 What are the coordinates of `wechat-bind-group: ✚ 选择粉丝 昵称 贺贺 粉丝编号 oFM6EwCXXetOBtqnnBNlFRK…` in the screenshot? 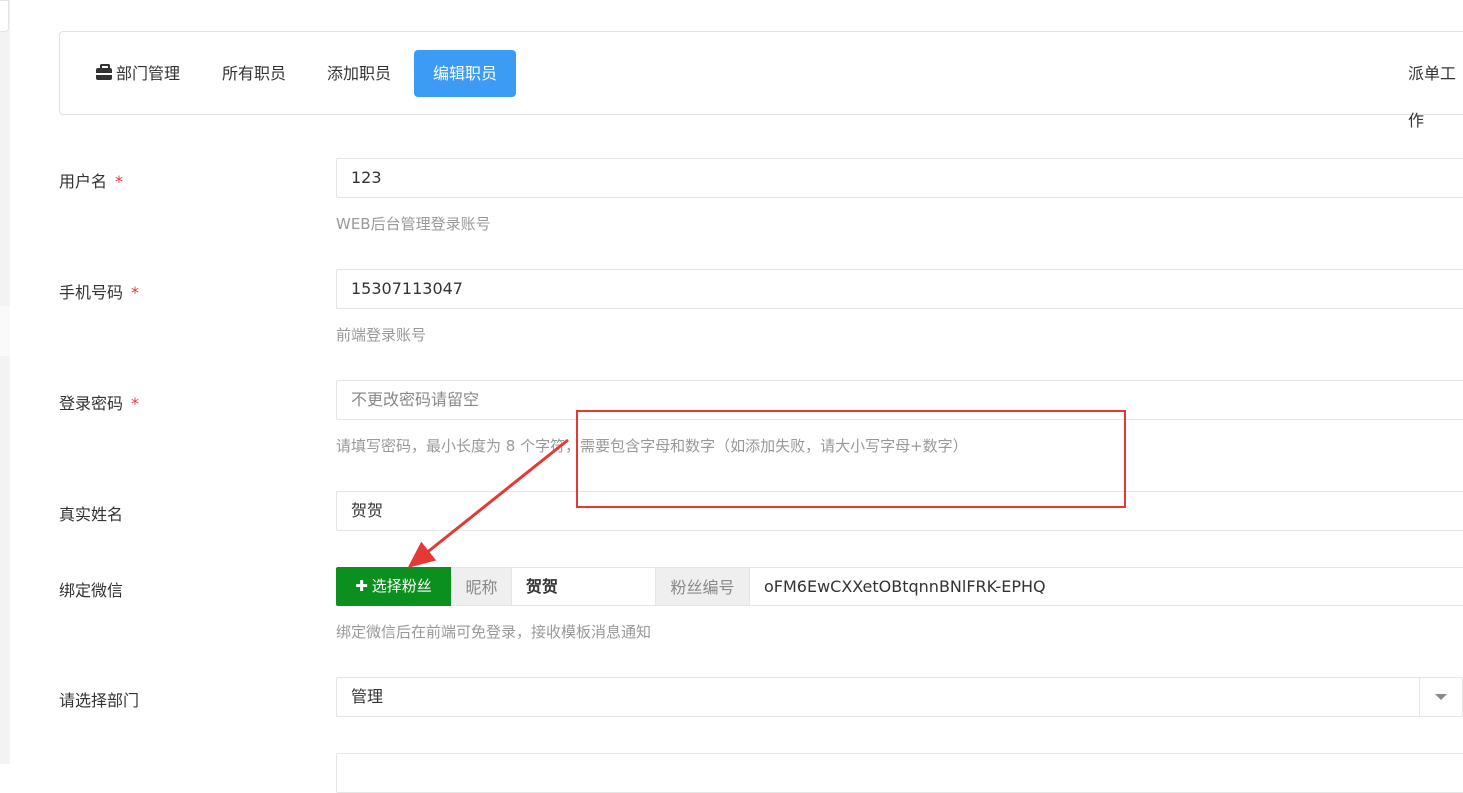 It's located at (899, 587).